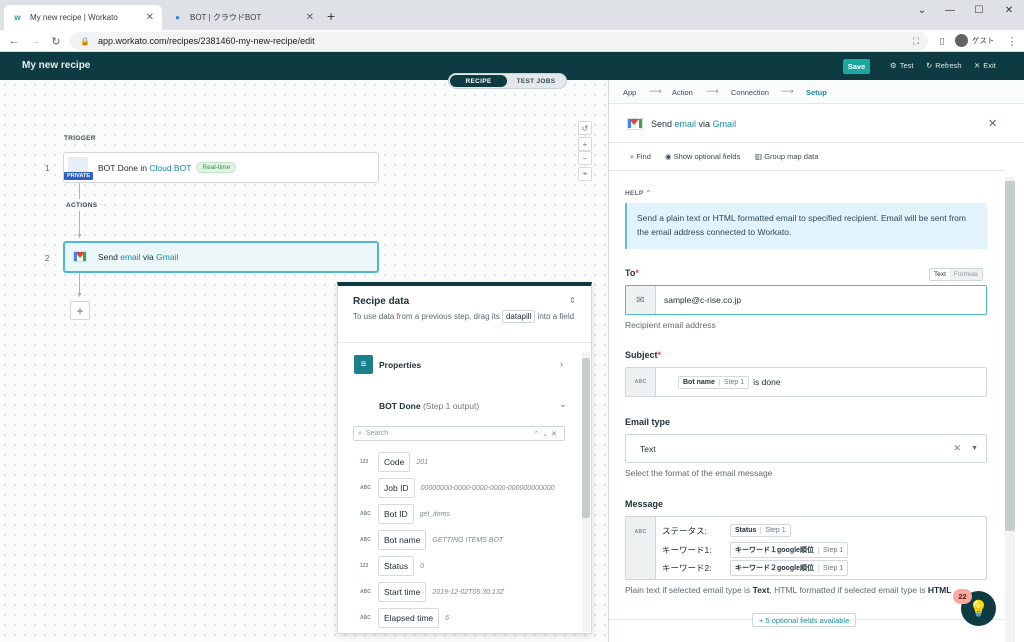 The height and width of the screenshot is (642, 1024). I want to click on sidebar-icon: ▯, so click(942, 41).